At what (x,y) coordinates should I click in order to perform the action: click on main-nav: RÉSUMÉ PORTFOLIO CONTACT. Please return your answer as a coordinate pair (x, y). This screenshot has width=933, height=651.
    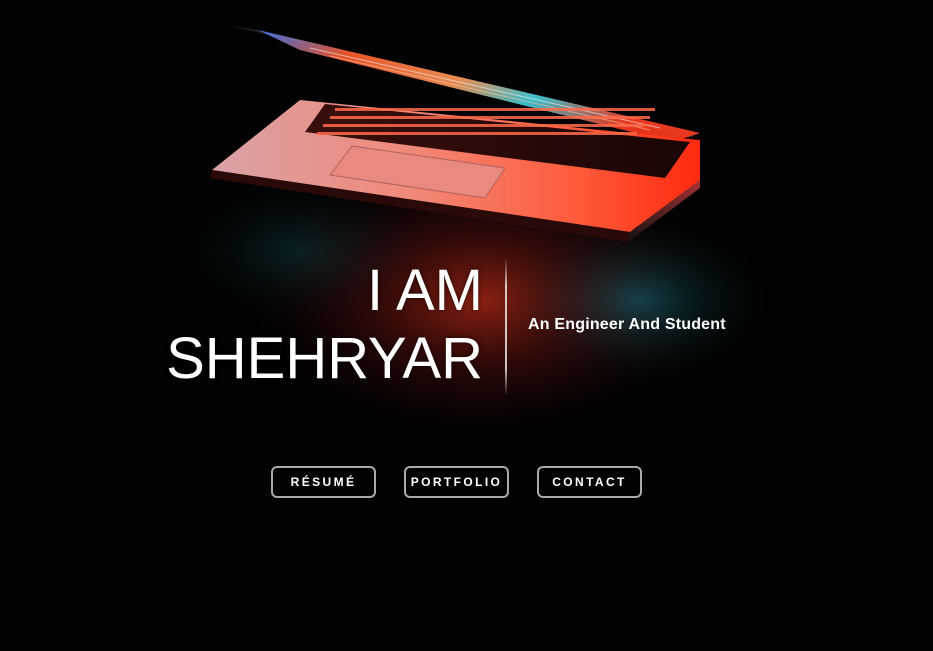
    Looking at the image, I should click on (461, 482).